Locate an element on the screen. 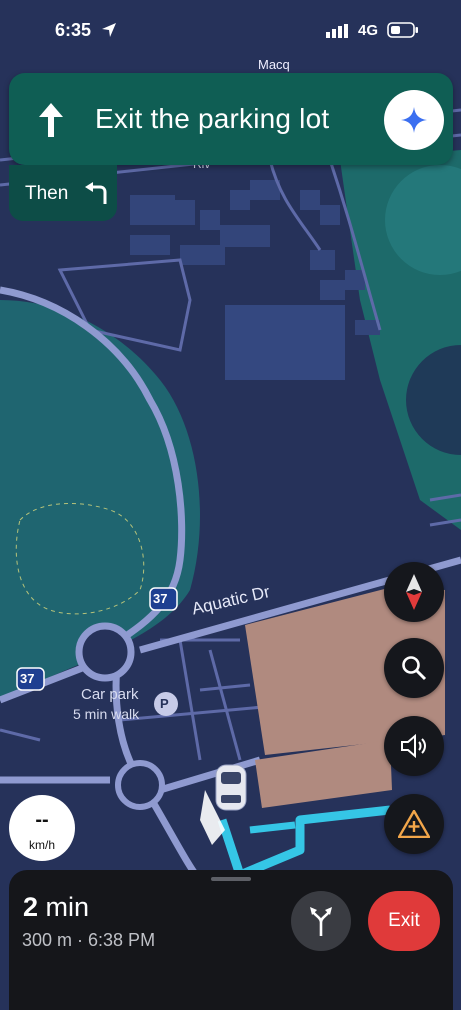 Image resolution: width=461 pixels, height=1010 pixels. battery-icon is located at coordinates (402, 30).